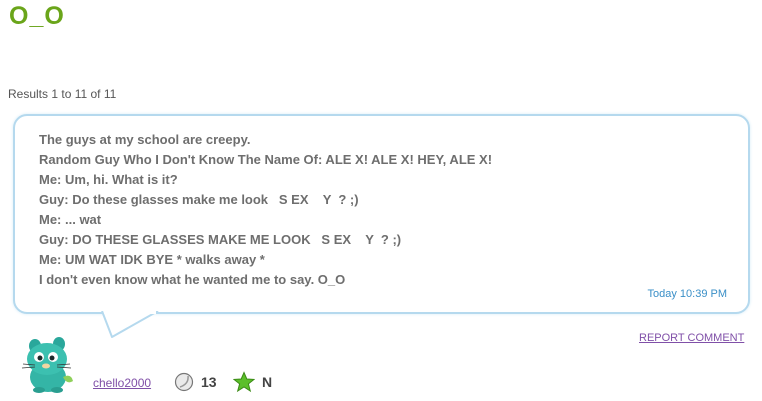  What do you see at coordinates (244, 382) in the screenshot?
I see `green-star-icon` at bounding box center [244, 382].